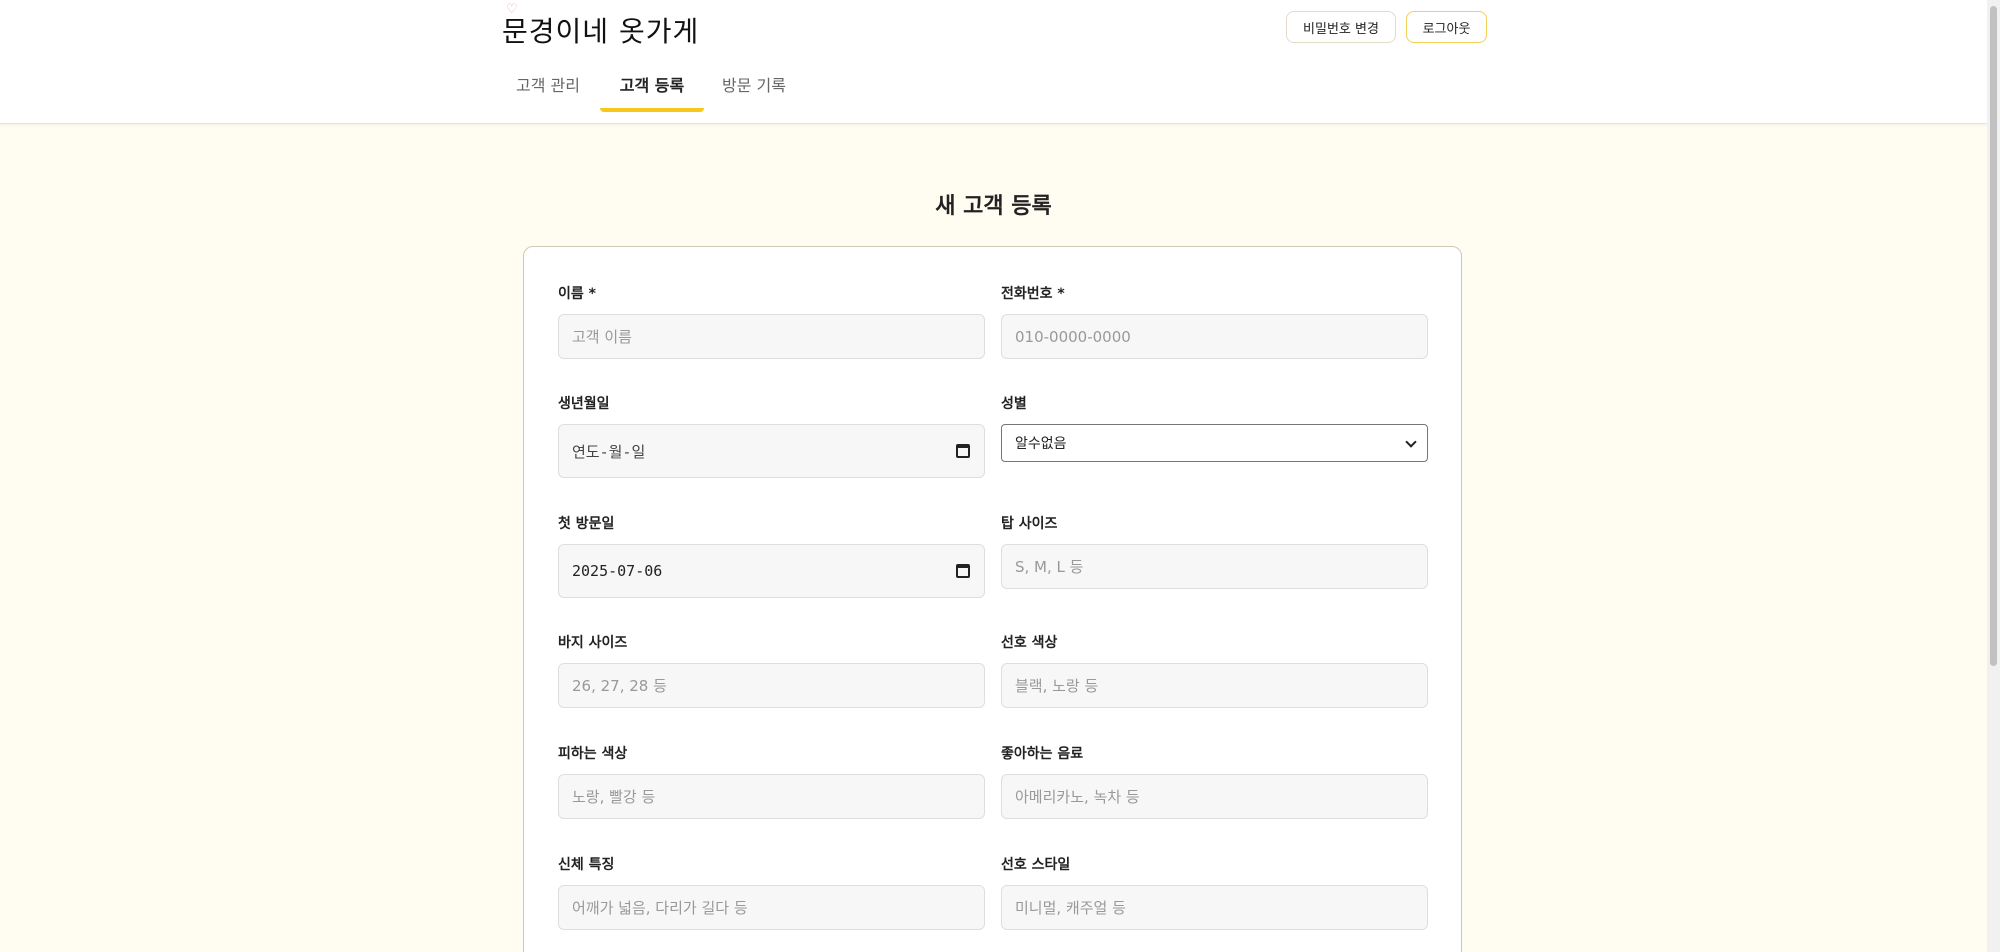 The height and width of the screenshot is (952, 2000). I want to click on tab-visit-history: 방문 기록, so click(754, 92).